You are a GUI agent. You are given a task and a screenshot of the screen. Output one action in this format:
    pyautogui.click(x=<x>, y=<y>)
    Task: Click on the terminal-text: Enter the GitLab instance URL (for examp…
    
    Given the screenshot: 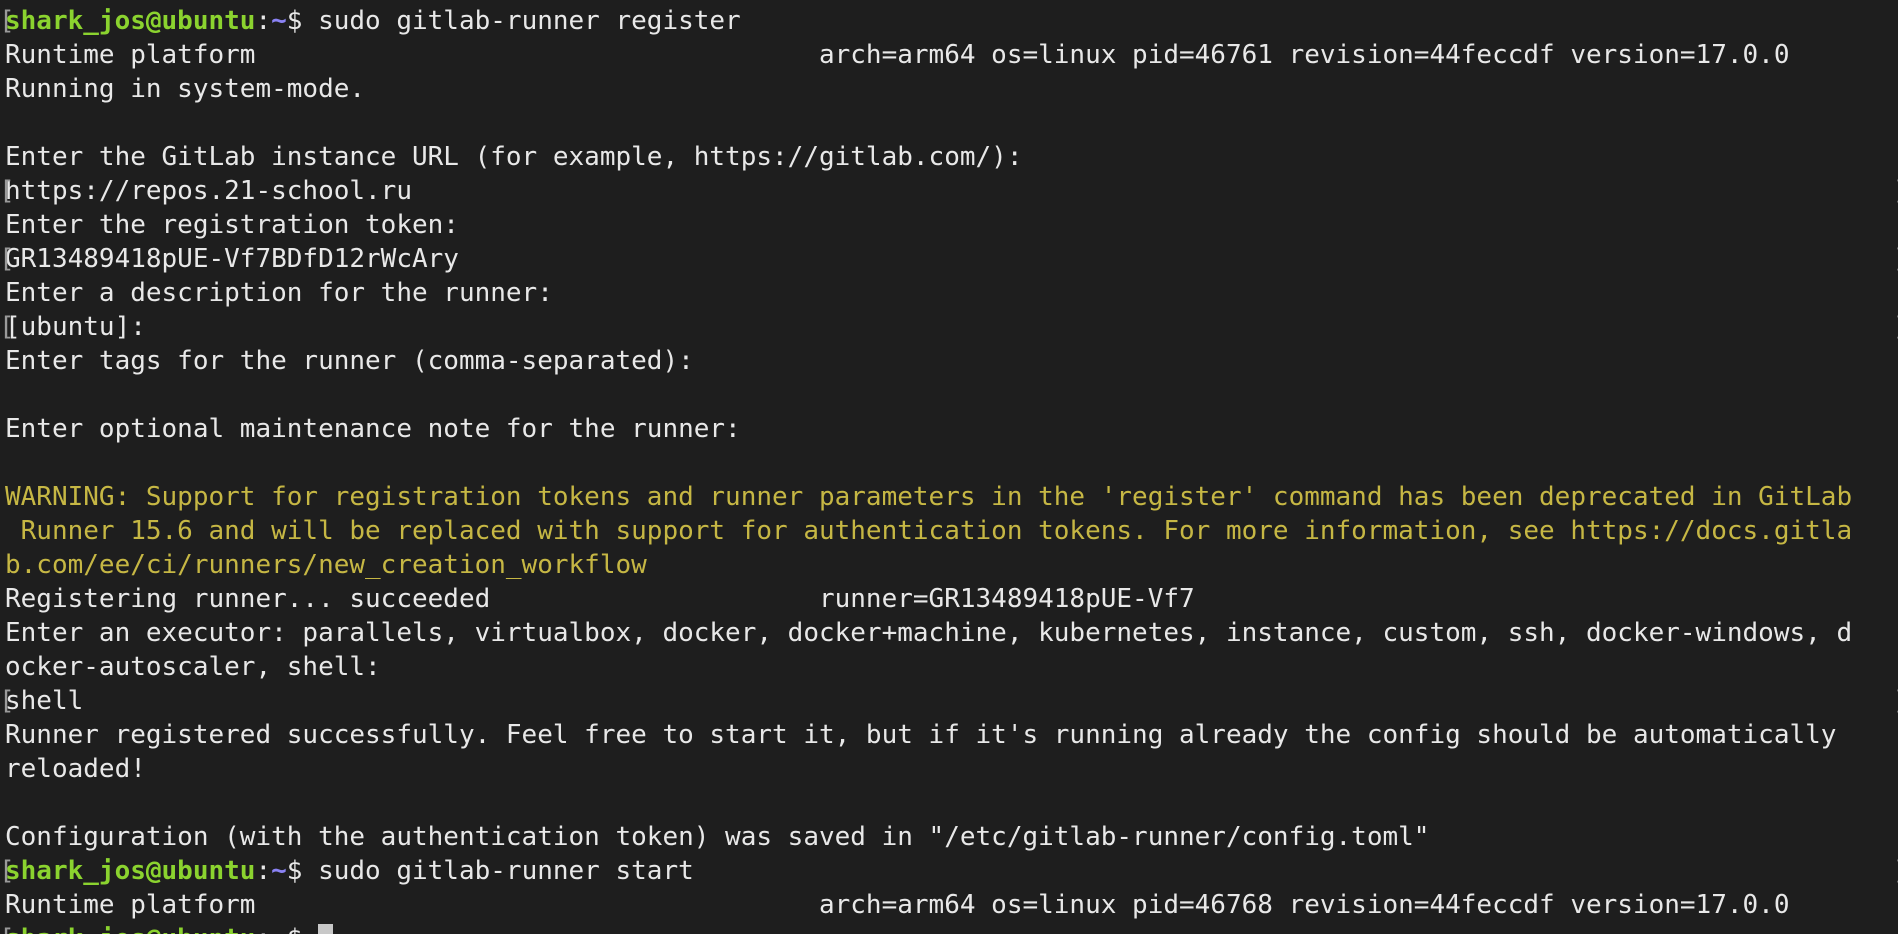 What is the action you would take?
    pyautogui.click(x=514, y=157)
    